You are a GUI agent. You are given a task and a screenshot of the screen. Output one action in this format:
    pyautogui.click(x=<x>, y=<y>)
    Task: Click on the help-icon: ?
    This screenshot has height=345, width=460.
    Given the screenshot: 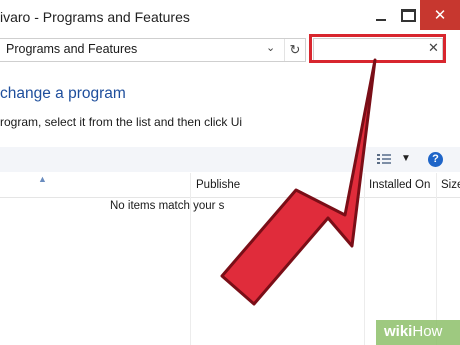 What is the action you would take?
    pyautogui.click(x=435, y=159)
    